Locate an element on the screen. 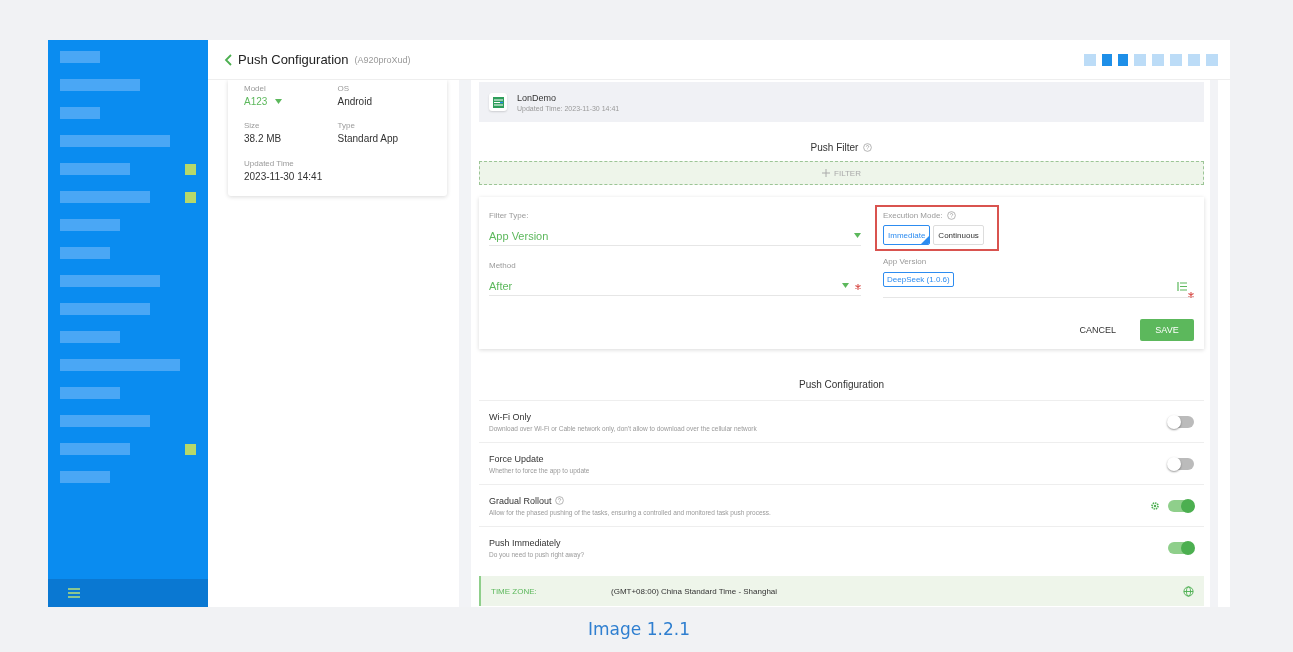  setting-title: Wi-Fi Only is located at coordinates (510, 416).